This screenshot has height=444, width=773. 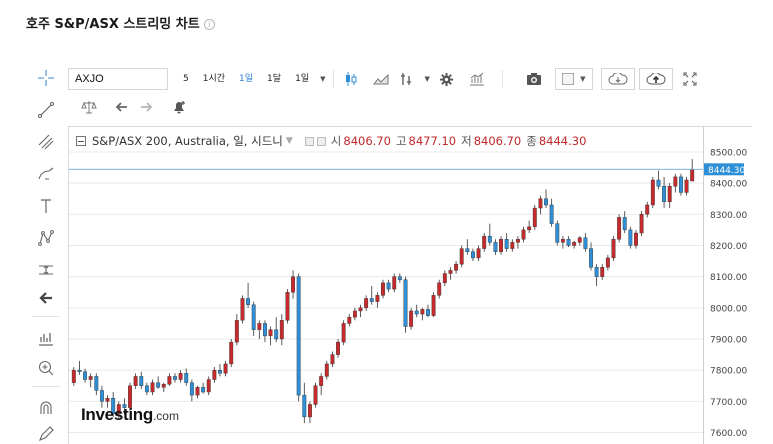 What do you see at coordinates (46, 338) in the screenshot?
I see `indicators-icon` at bounding box center [46, 338].